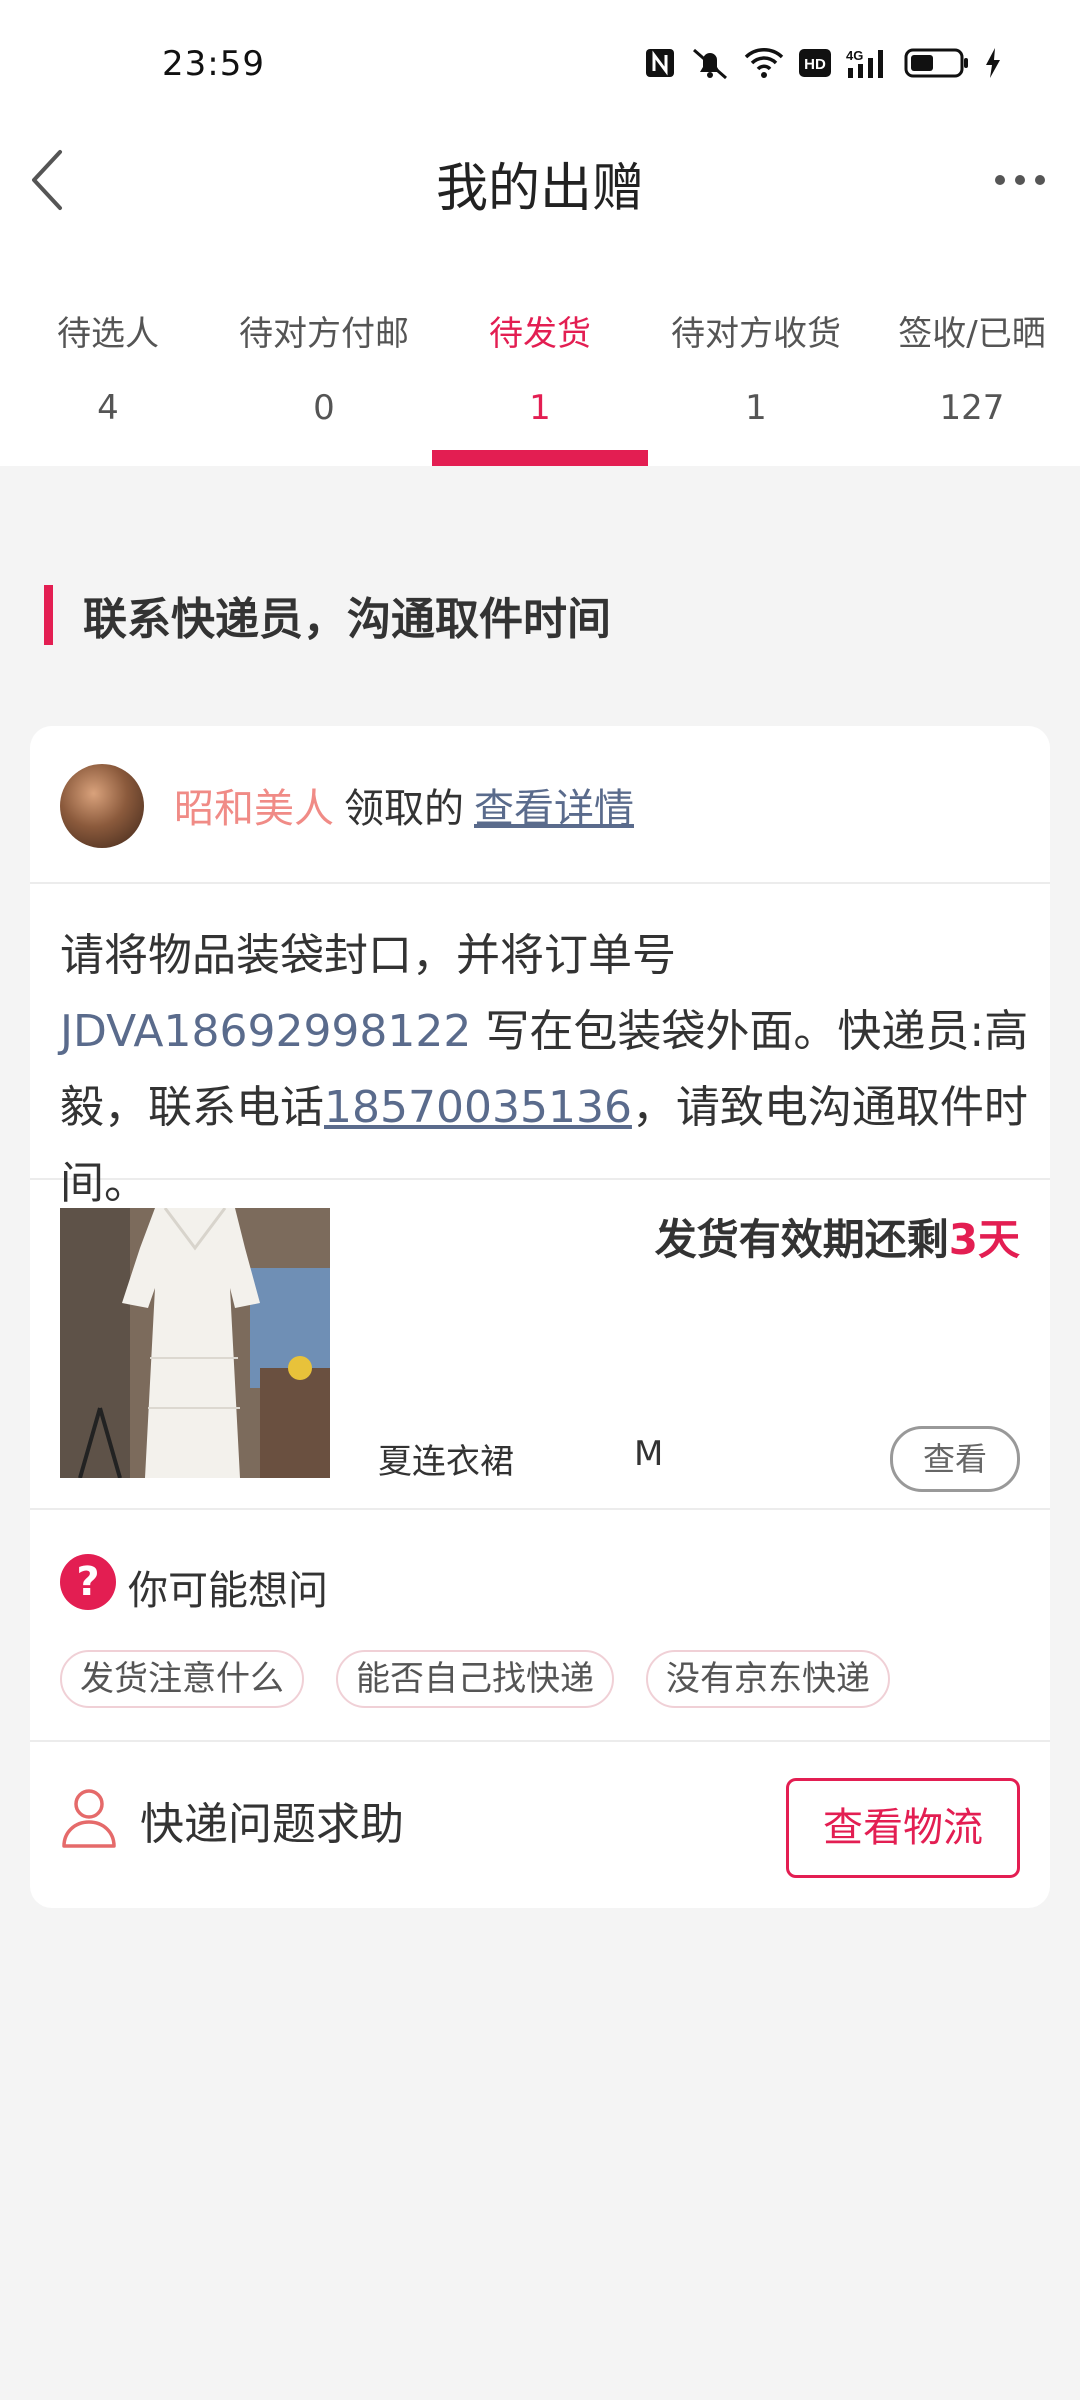 This screenshot has width=1080, height=2400. What do you see at coordinates (266, 1031) in the screenshot?
I see `order-number: JDVA18692998122` at bounding box center [266, 1031].